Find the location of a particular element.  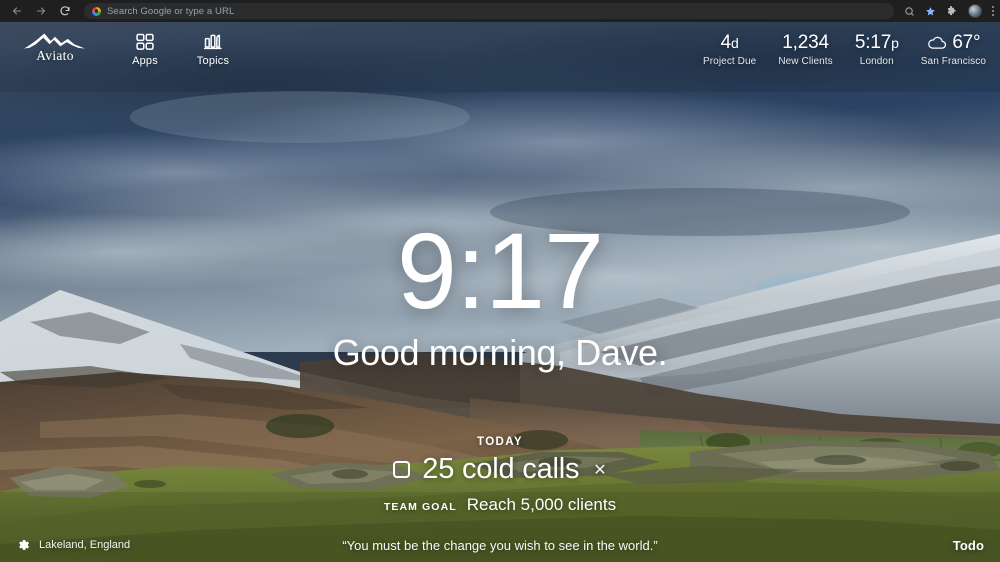

stat-project-due-label: Project Due is located at coordinates (729, 61).